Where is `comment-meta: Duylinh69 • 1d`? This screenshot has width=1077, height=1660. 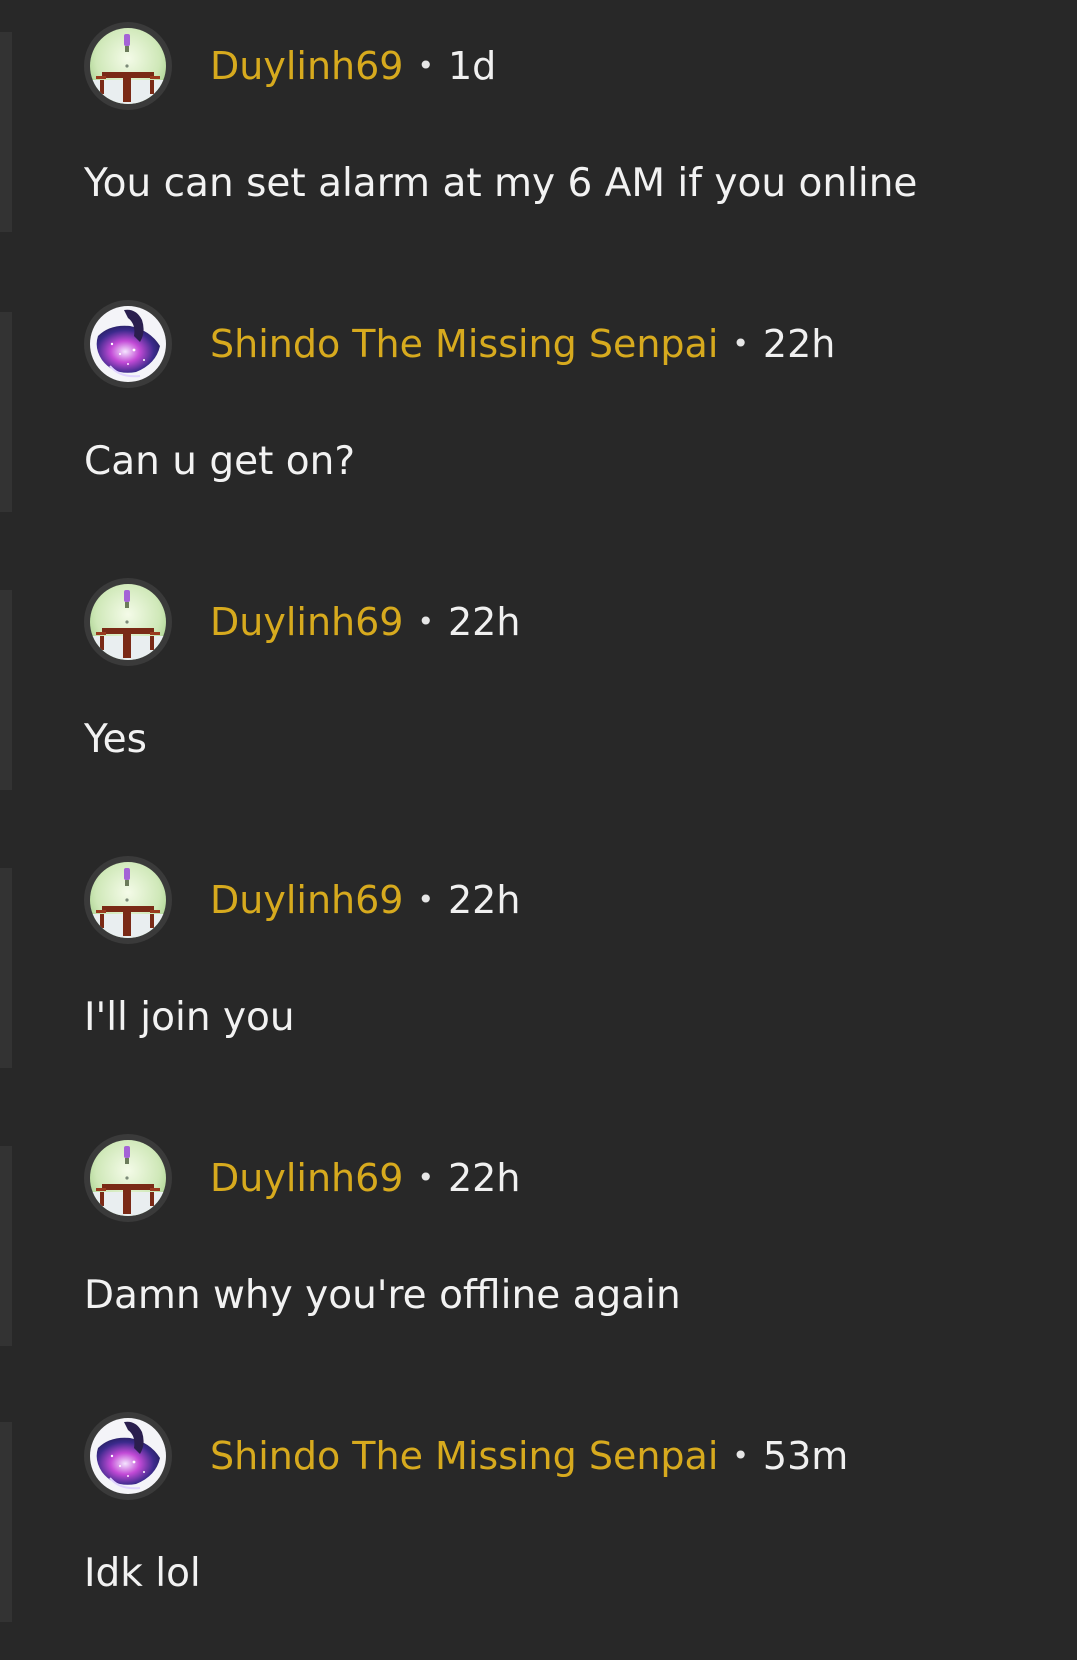
comment-meta: Duylinh69 • 1d is located at coordinates (353, 66).